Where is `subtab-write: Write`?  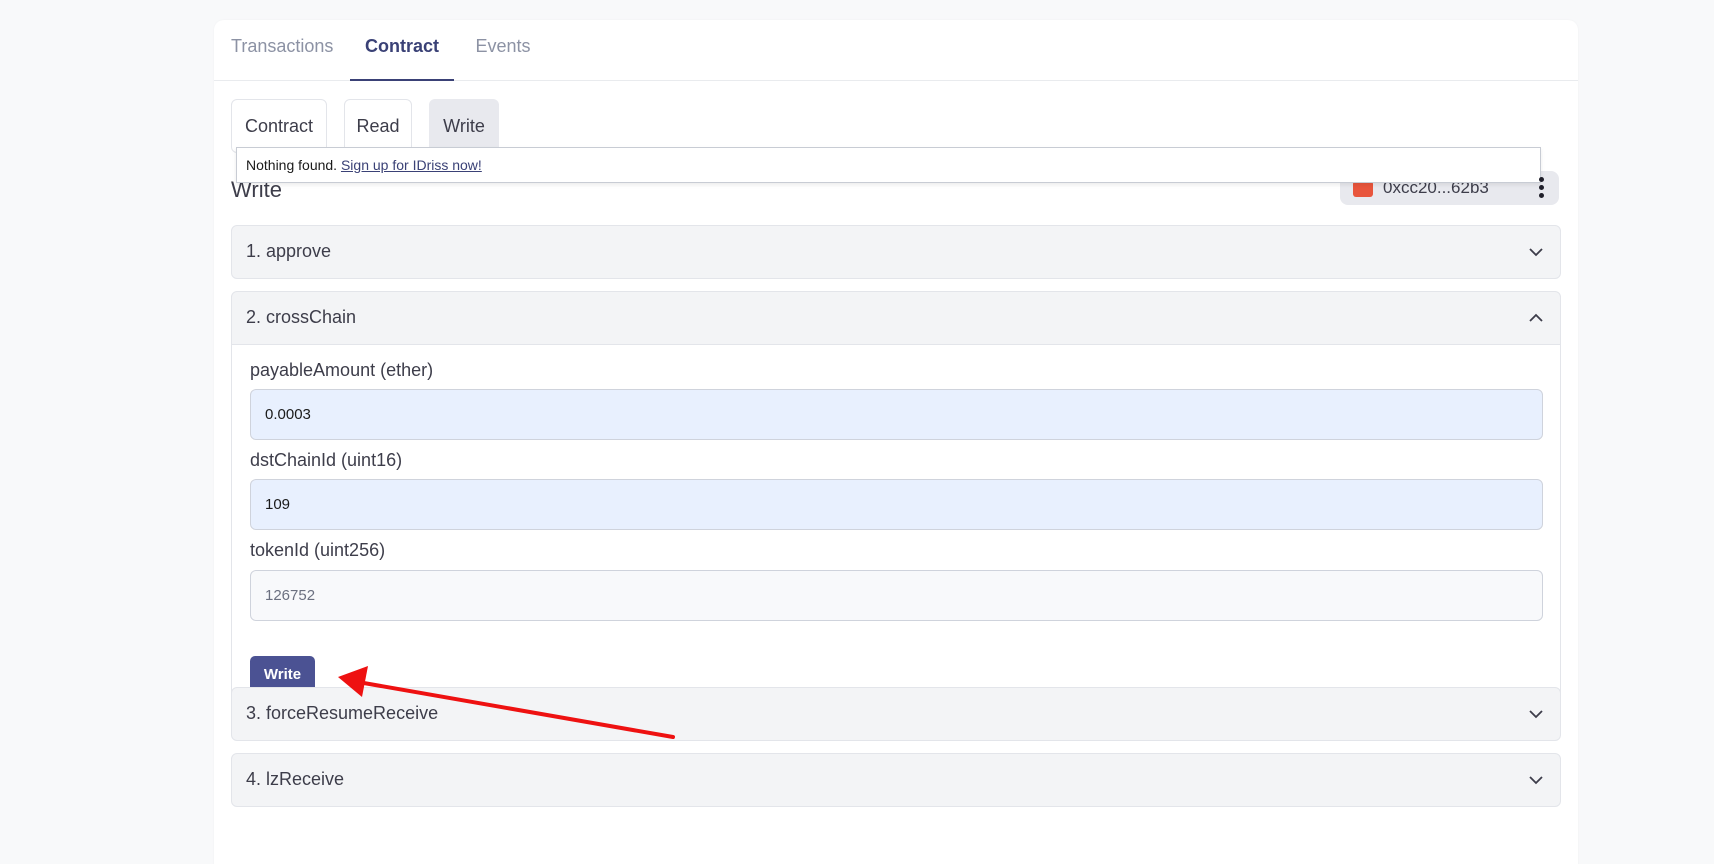 subtab-write: Write is located at coordinates (464, 126).